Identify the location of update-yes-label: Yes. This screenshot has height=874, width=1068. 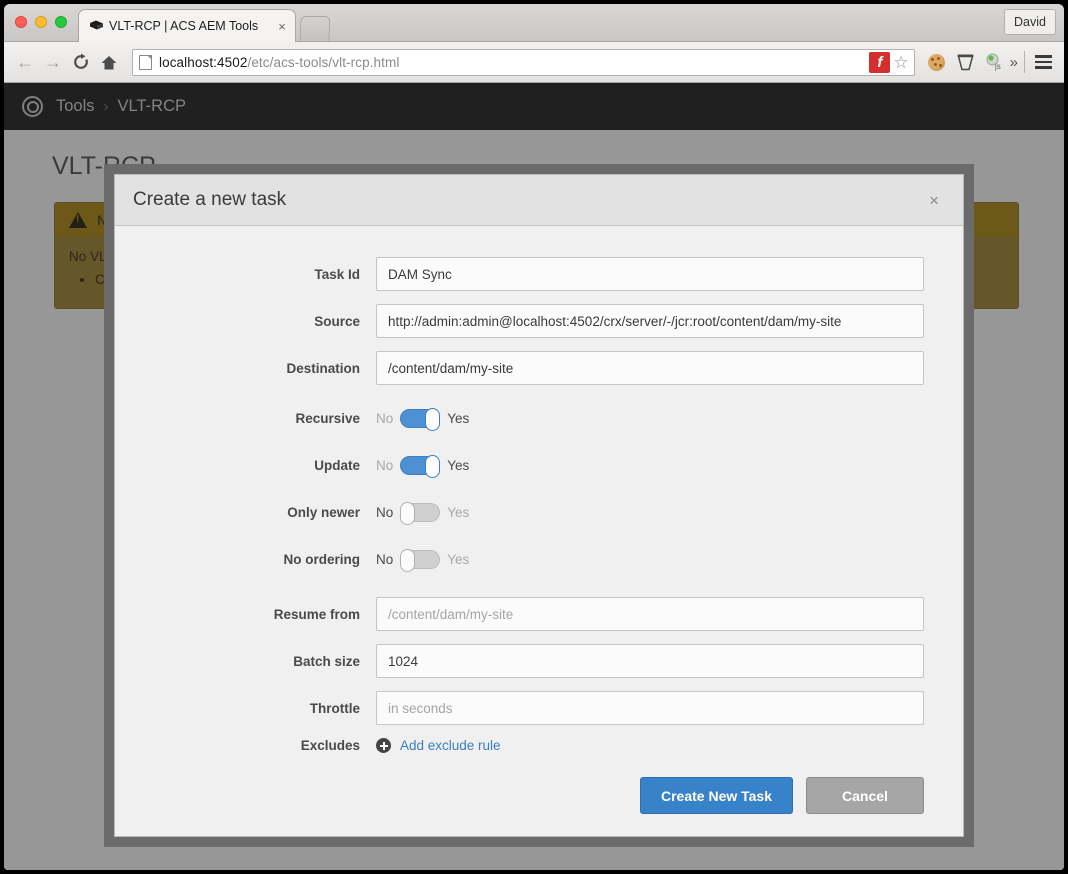
(458, 465).